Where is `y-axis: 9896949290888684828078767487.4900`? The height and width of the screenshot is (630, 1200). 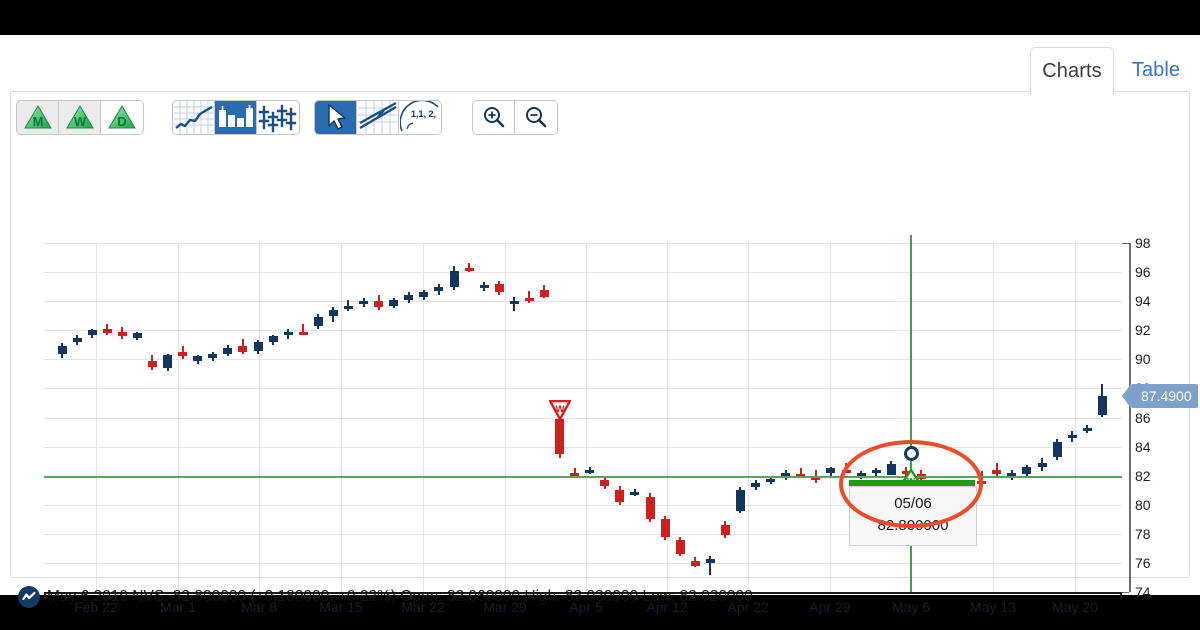 y-axis: 9896949290888684828078767487.4900 is located at coordinates (1160, 417).